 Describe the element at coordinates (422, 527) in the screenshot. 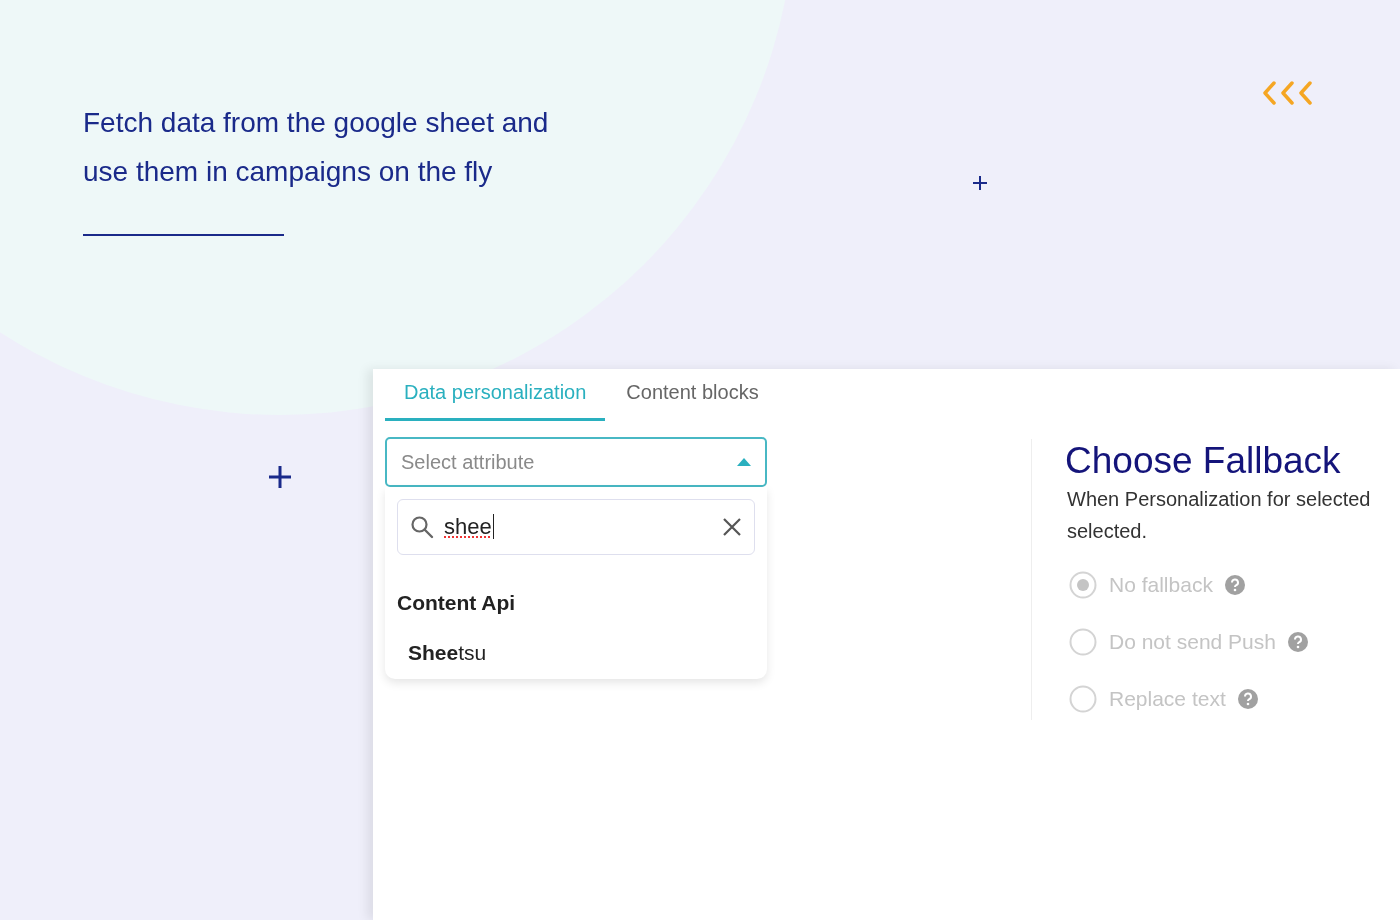

I see `search-icon` at that location.